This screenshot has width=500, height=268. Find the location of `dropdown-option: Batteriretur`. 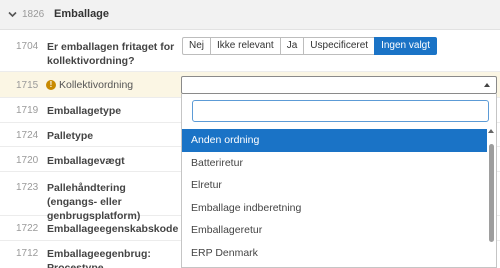

dropdown-option: Batteriretur is located at coordinates (334, 163).